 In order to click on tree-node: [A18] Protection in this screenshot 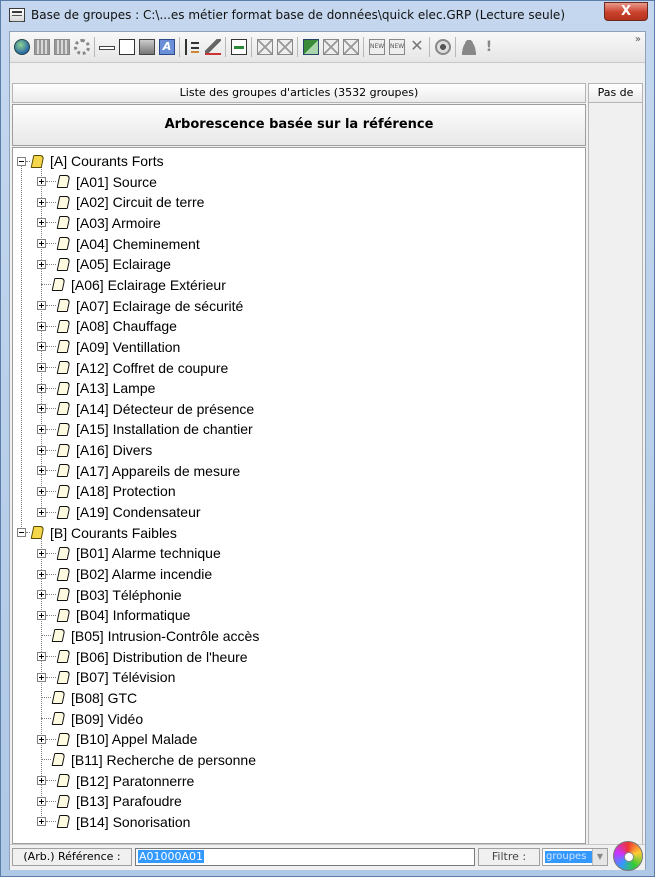, I will do `click(106, 491)`.